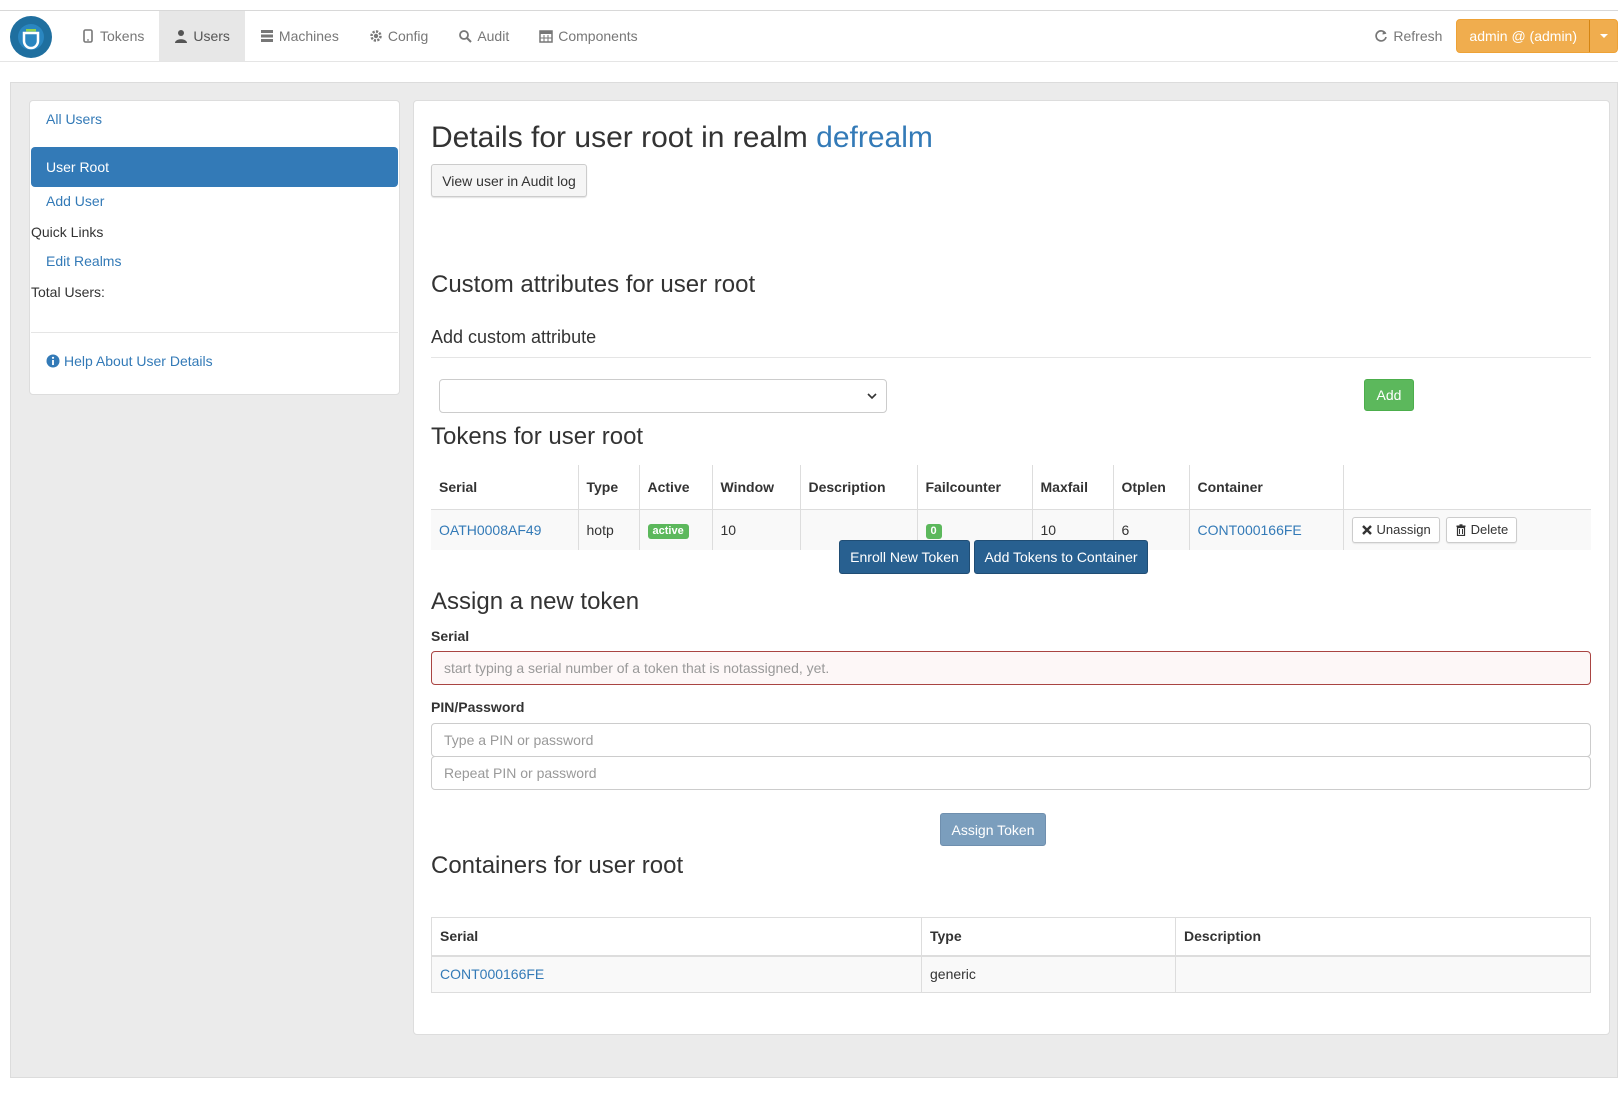 This screenshot has width=1618, height=1093. Describe the element at coordinates (1467, 487) in the screenshot. I see `col-actions` at that location.